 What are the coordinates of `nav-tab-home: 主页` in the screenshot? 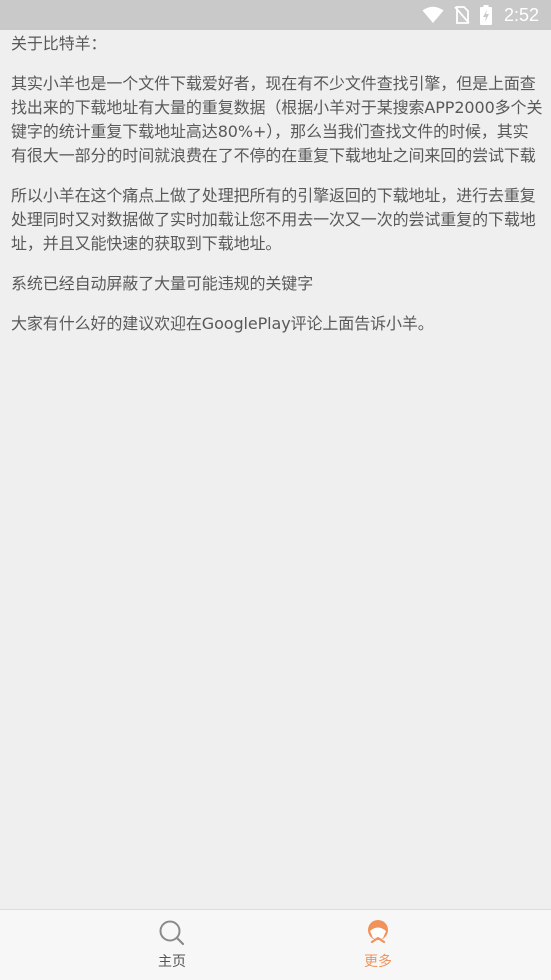 It's located at (172, 945).